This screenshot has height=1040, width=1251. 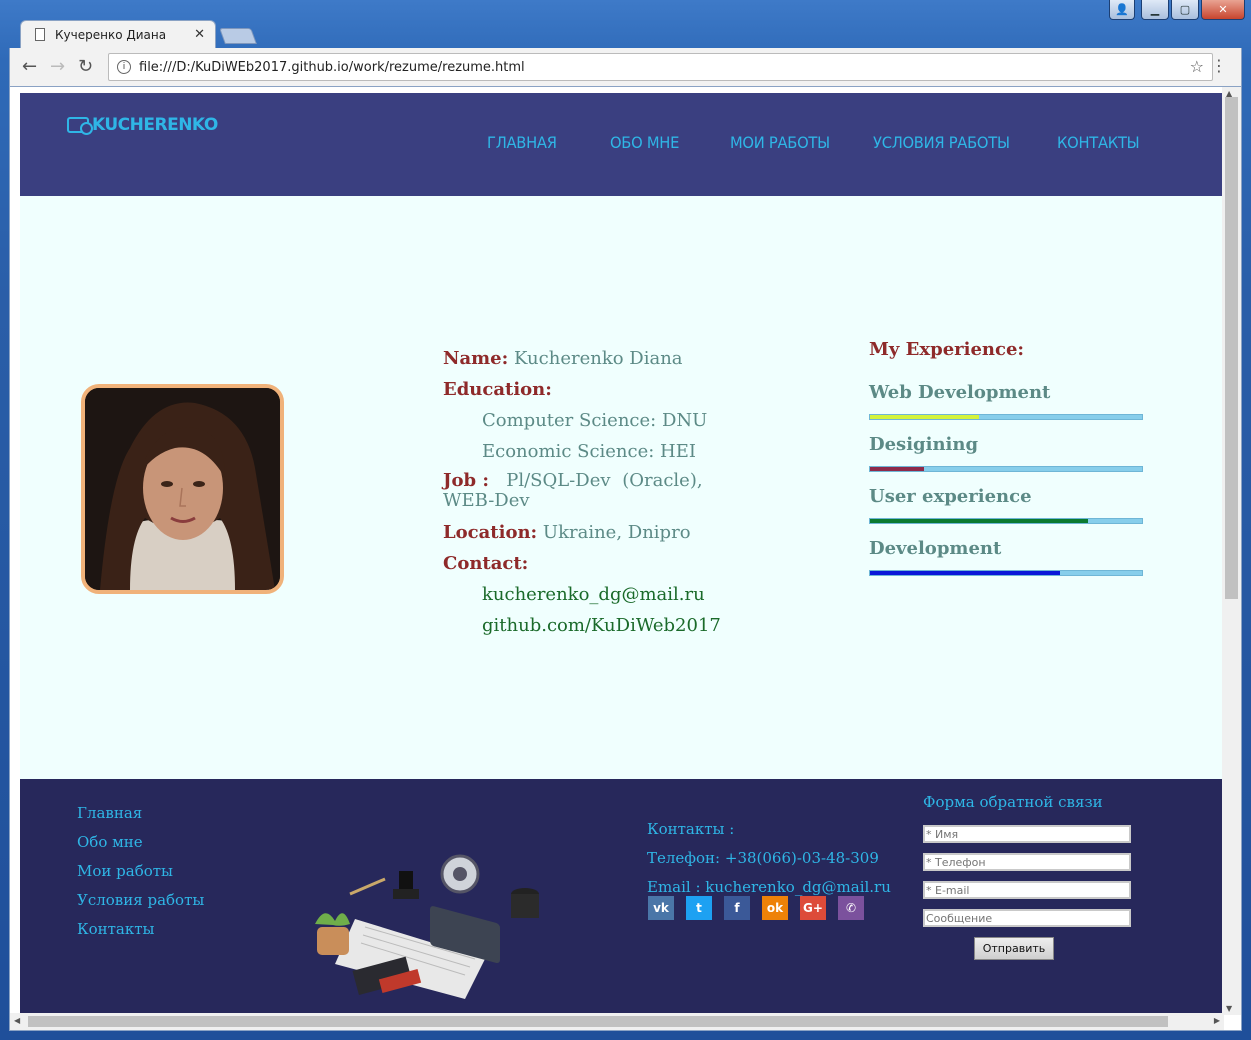 I want to click on phone-field, so click(x=1027, y=862).